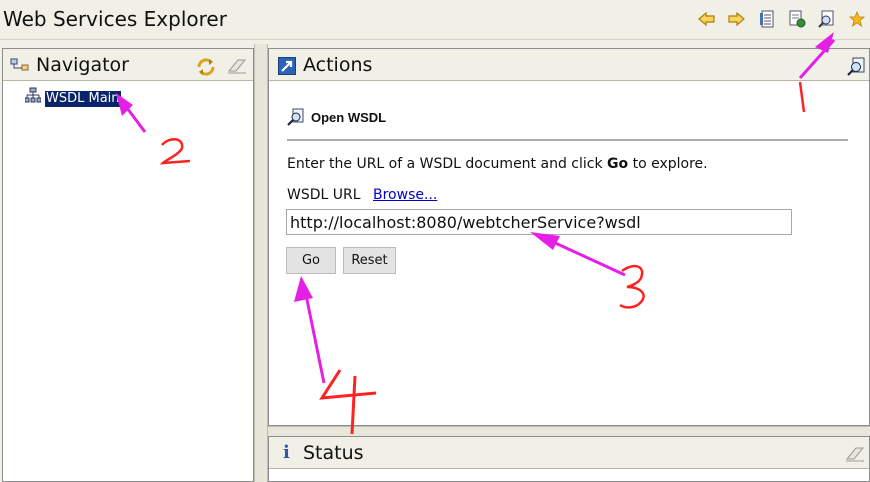 The height and width of the screenshot is (482, 870). Describe the element at coordinates (569, 431) in the screenshot. I see `horizontal-splitter` at that location.